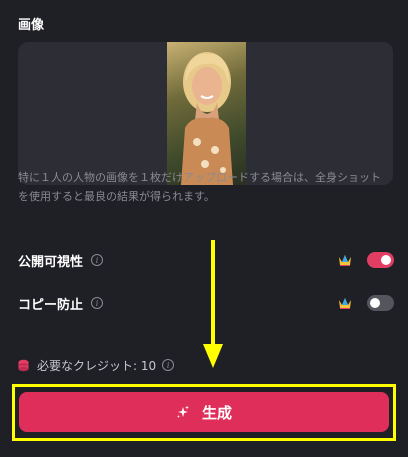  I want to click on uploaded-photo, so click(206, 113).